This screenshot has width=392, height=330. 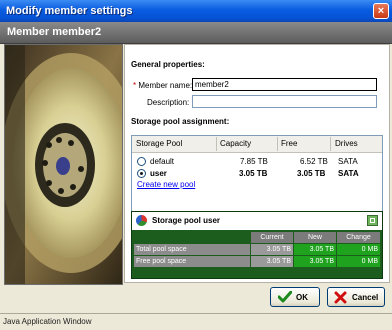 I want to click on row-label: Total pool space, so click(x=192, y=249).